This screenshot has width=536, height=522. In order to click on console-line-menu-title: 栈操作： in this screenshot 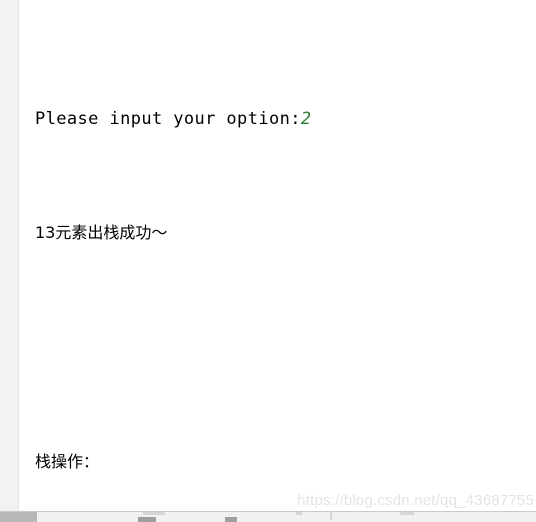, I will do `click(67, 461)`.